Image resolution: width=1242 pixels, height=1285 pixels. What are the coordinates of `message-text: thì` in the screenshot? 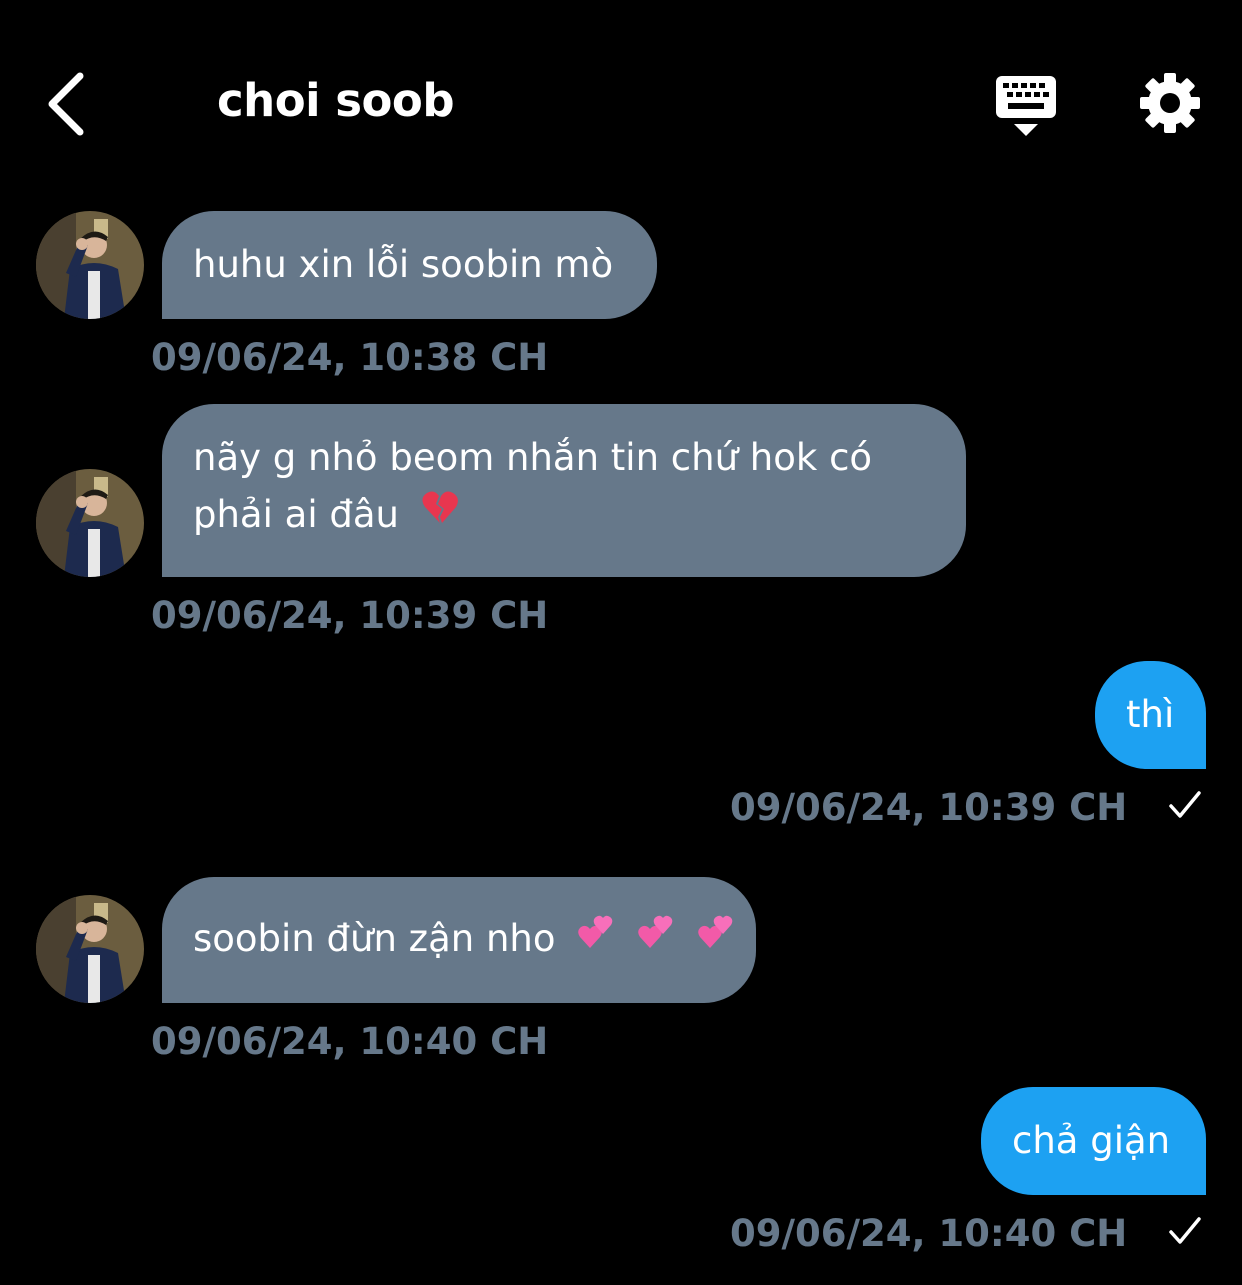 It's located at (1150, 714).